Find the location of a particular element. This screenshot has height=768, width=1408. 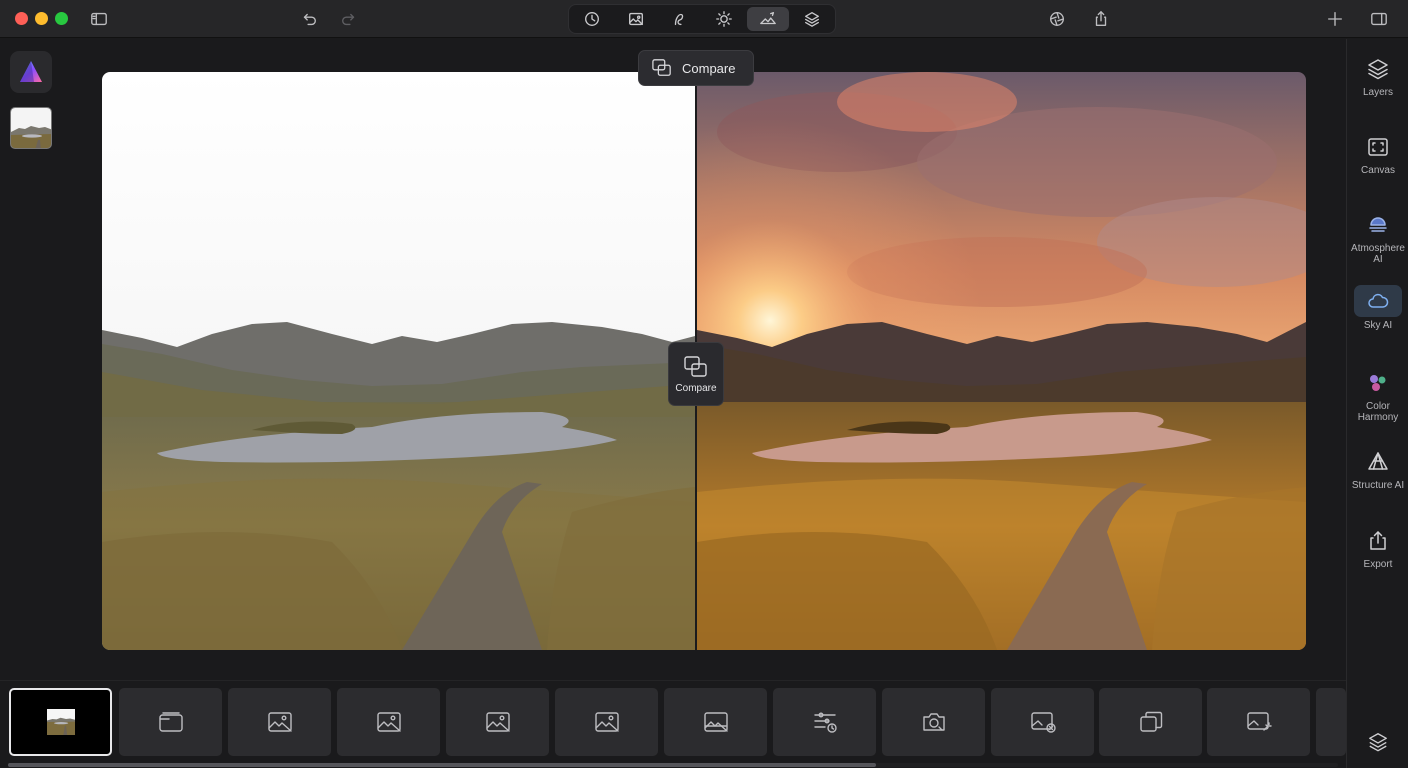

landscape-edit-icon is located at coordinates (768, 18).